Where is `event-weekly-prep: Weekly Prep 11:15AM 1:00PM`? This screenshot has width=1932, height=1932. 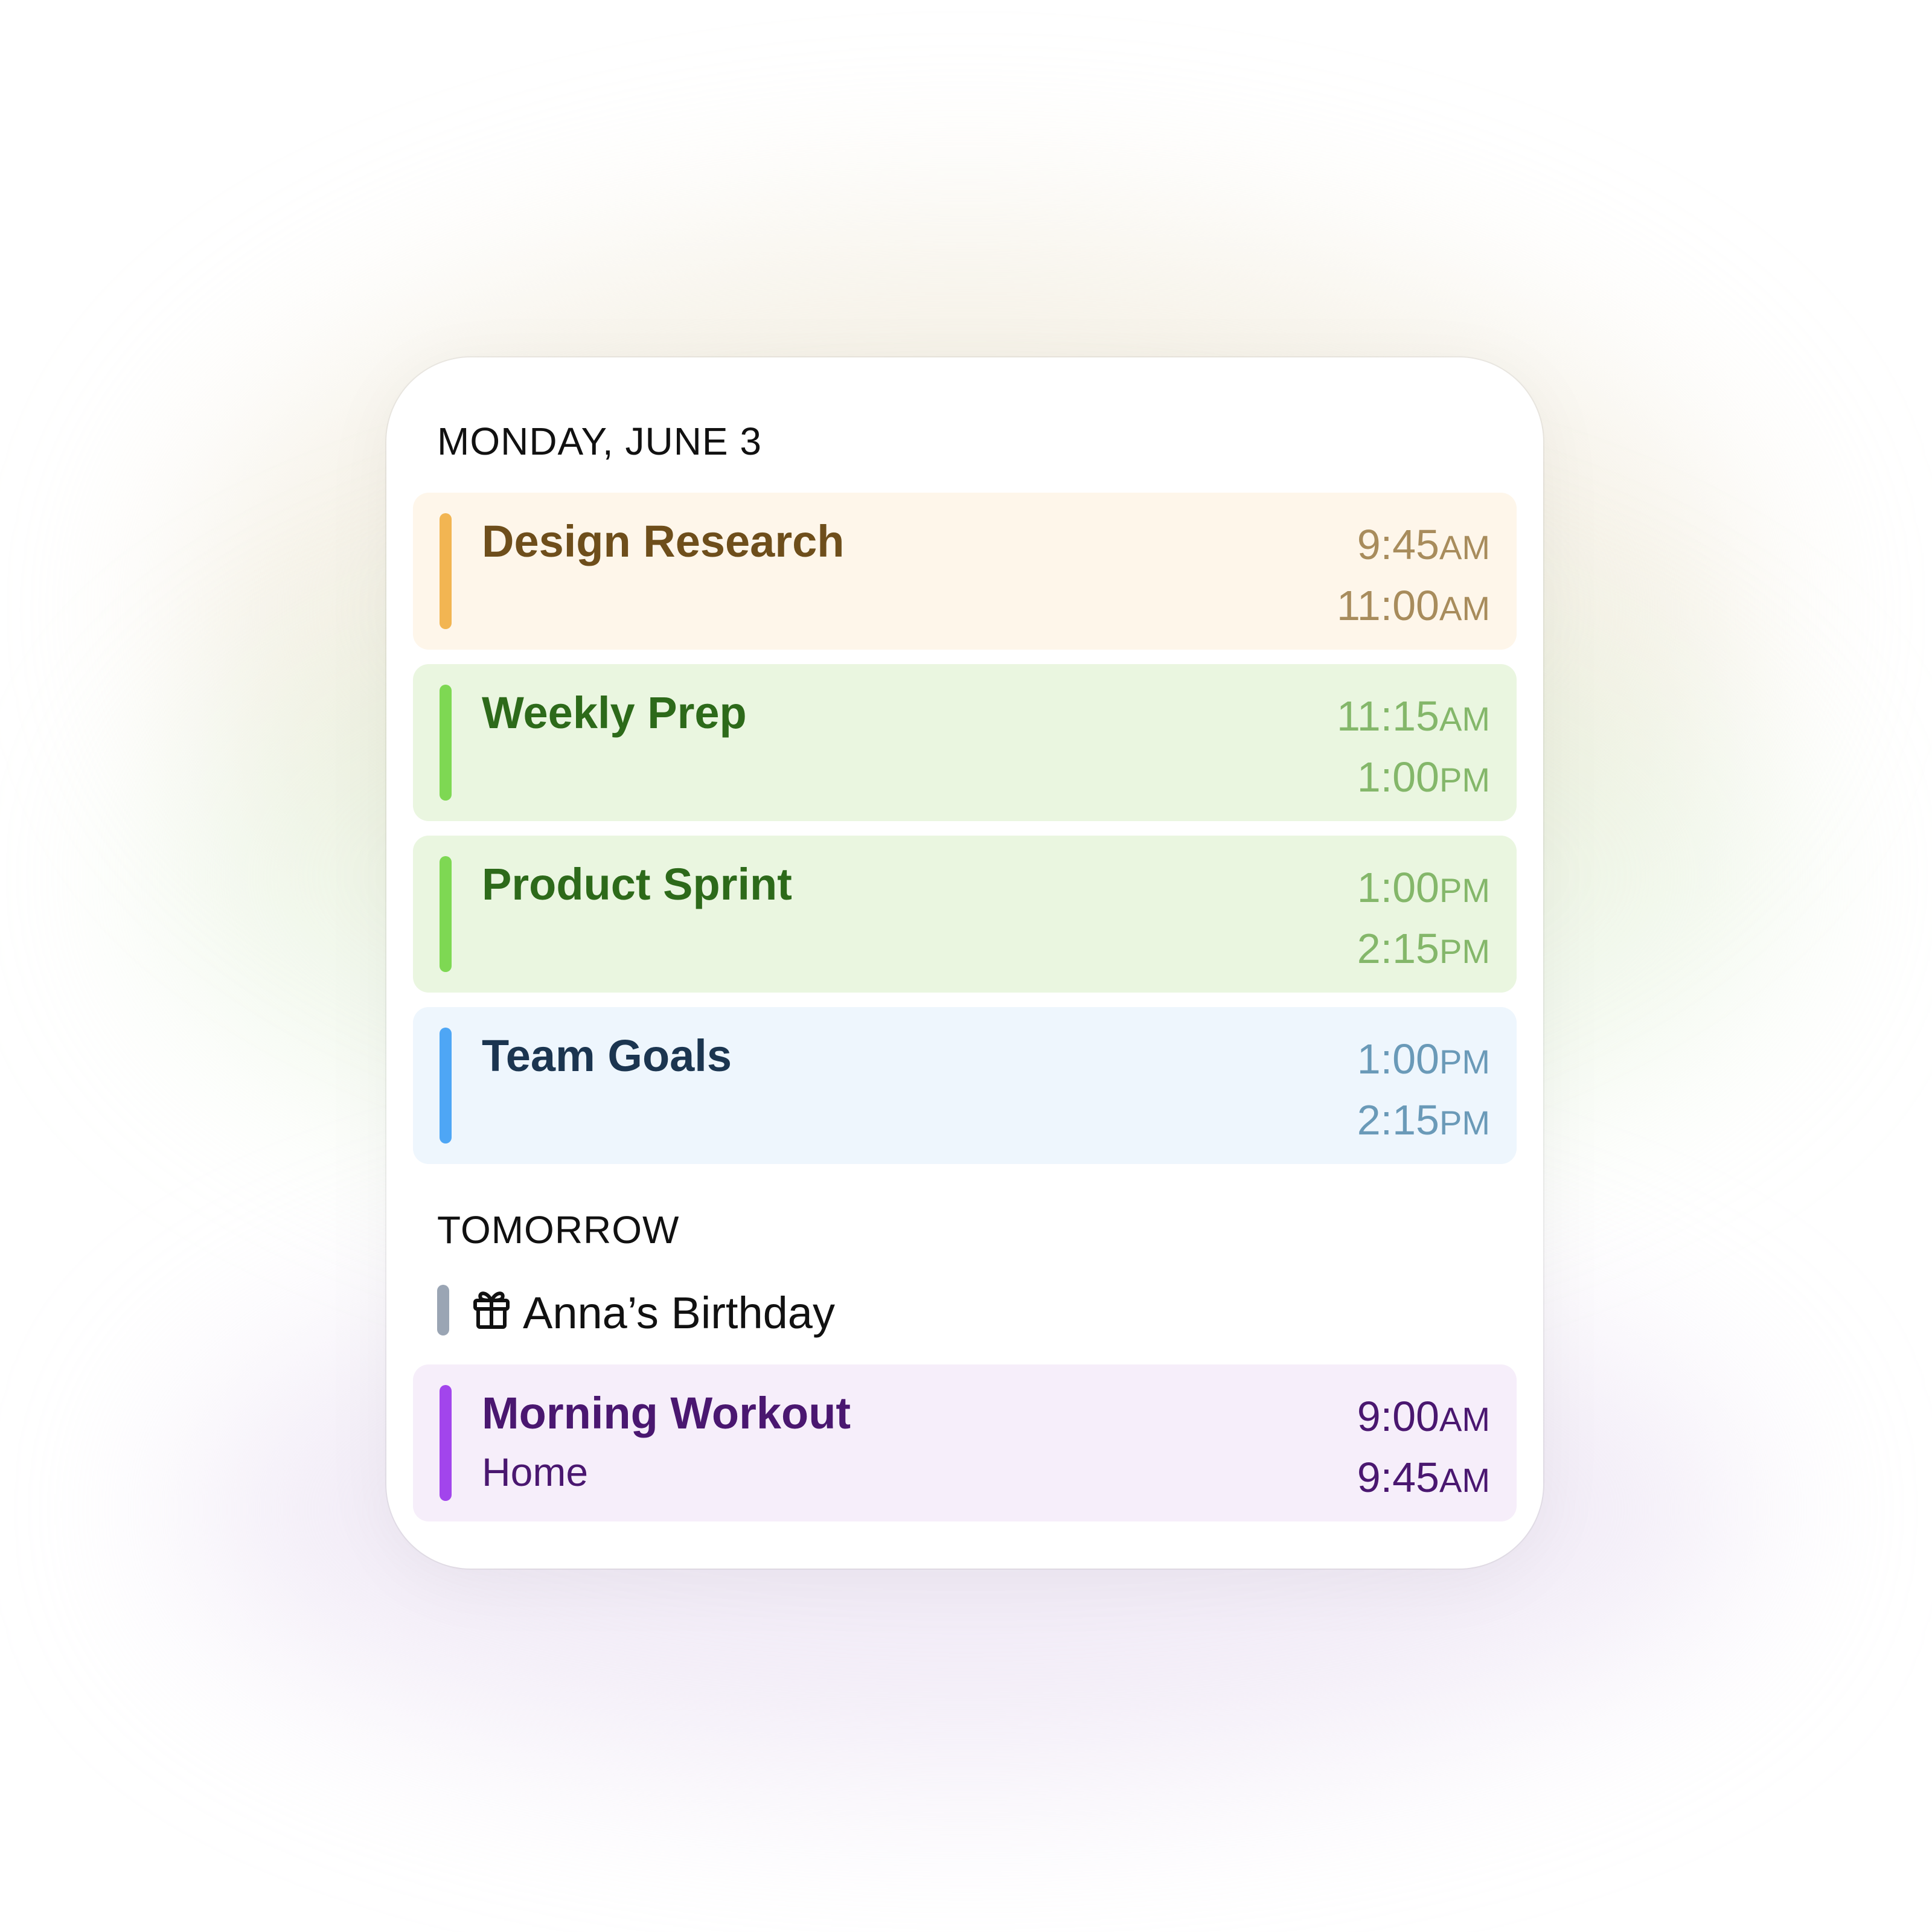
event-weekly-prep: Weekly Prep 11:15AM 1:00PM is located at coordinates (965, 743).